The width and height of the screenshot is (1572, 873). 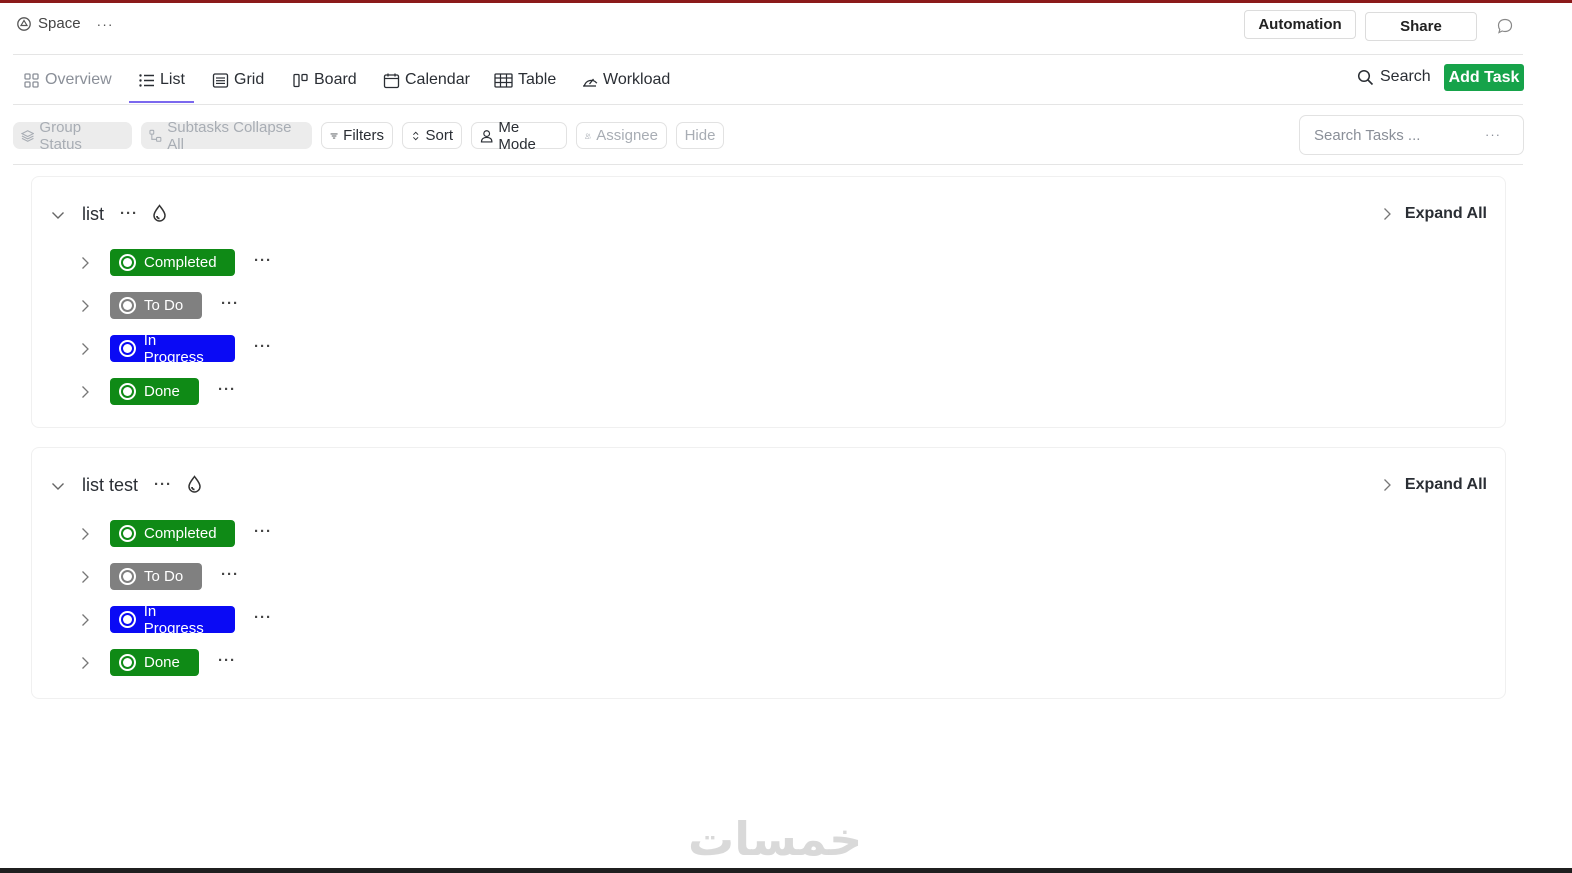 What do you see at coordinates (1365, 77) in the screenshot?
I see `search-icon` at bounding box center [1365, 77].